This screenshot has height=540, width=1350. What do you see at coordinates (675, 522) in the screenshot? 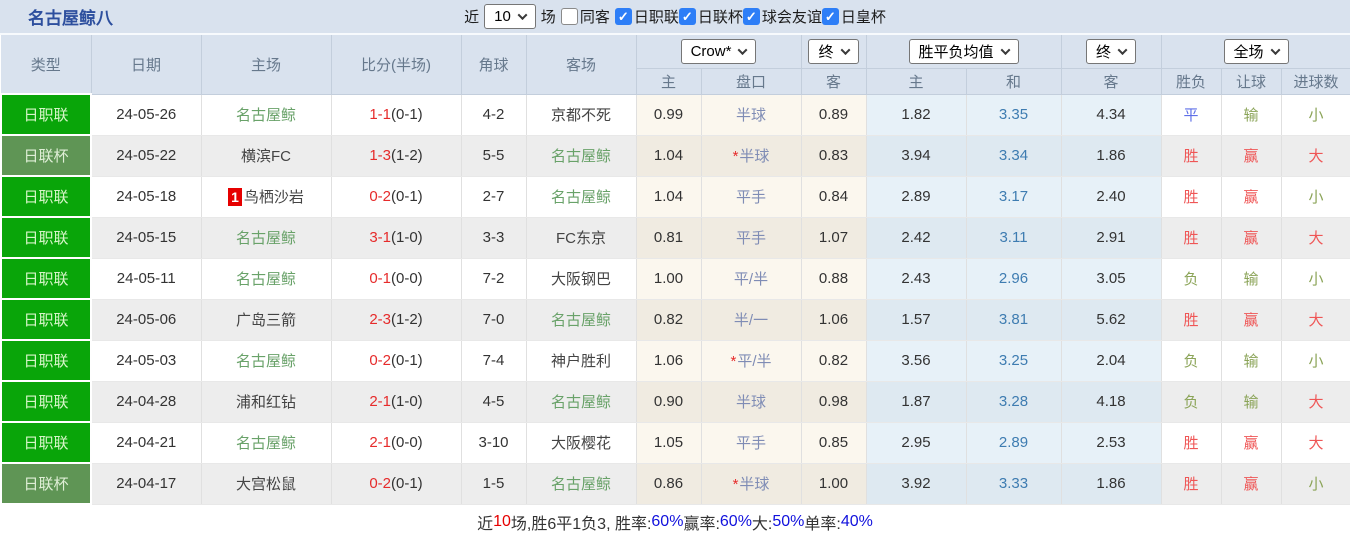
I see `summary-bar: 近 10 场,胜6平1负3, 胜率: 60% 赢率: 60% 大: 50% 单率: 40%` at bounding box center [675, 522].